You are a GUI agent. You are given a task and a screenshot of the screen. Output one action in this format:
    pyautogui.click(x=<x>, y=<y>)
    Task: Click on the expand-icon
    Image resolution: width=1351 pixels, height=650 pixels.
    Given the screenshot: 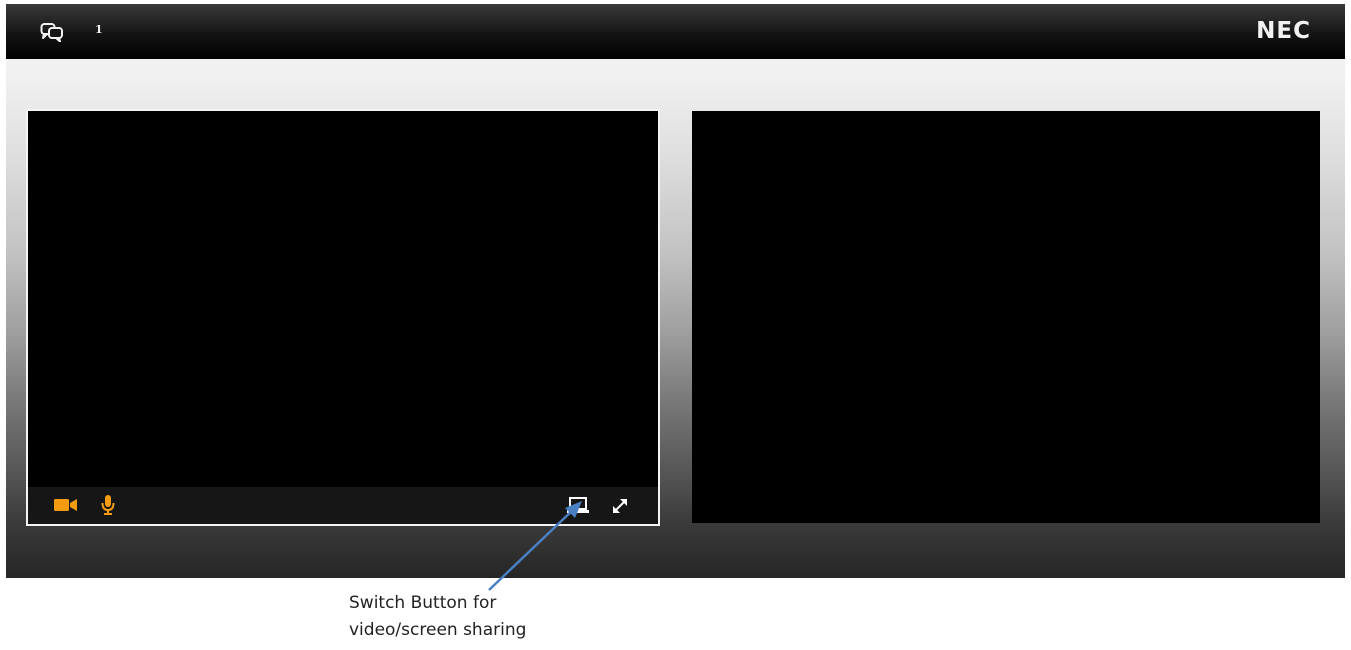 What is the action you would take?
    pyautogui.click(x=620, y=506)
    